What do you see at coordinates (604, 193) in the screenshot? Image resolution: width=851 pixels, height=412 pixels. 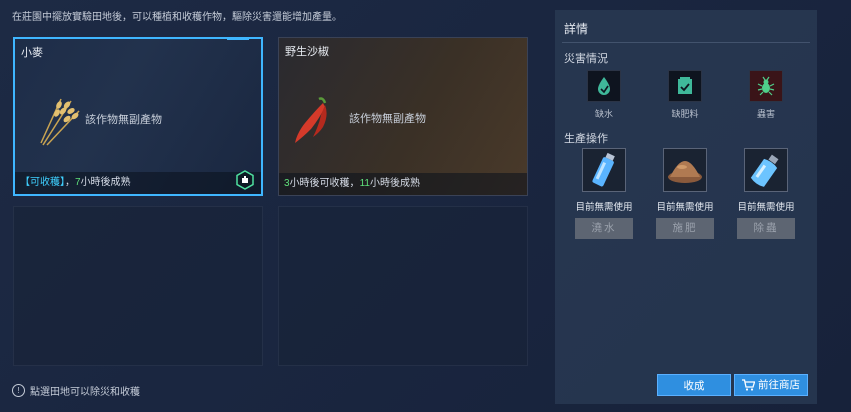 I see `op-watering: 目前無需使用 澆水` at bounding box center [604, 193].